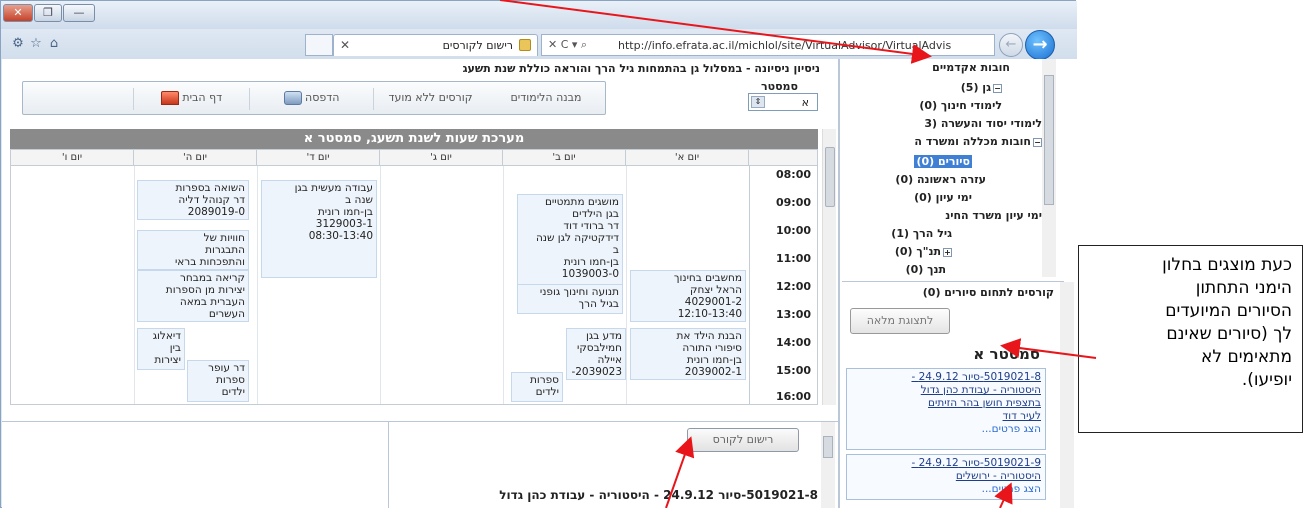 The height and width of the screenshot is (508, 1309). I want to click on tree-node: תנך (0), so click(926, 269).